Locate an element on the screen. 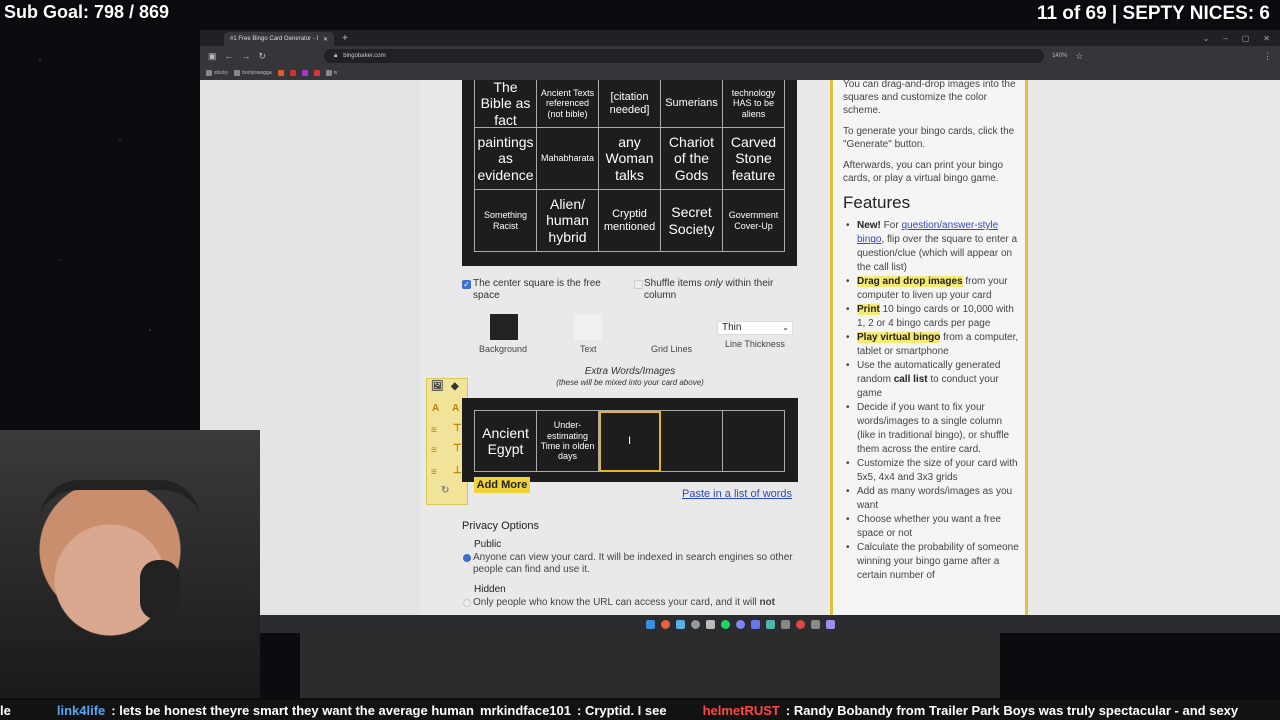  bingo-cell: Cryptid mentioned is located at coordinates (630, 221).